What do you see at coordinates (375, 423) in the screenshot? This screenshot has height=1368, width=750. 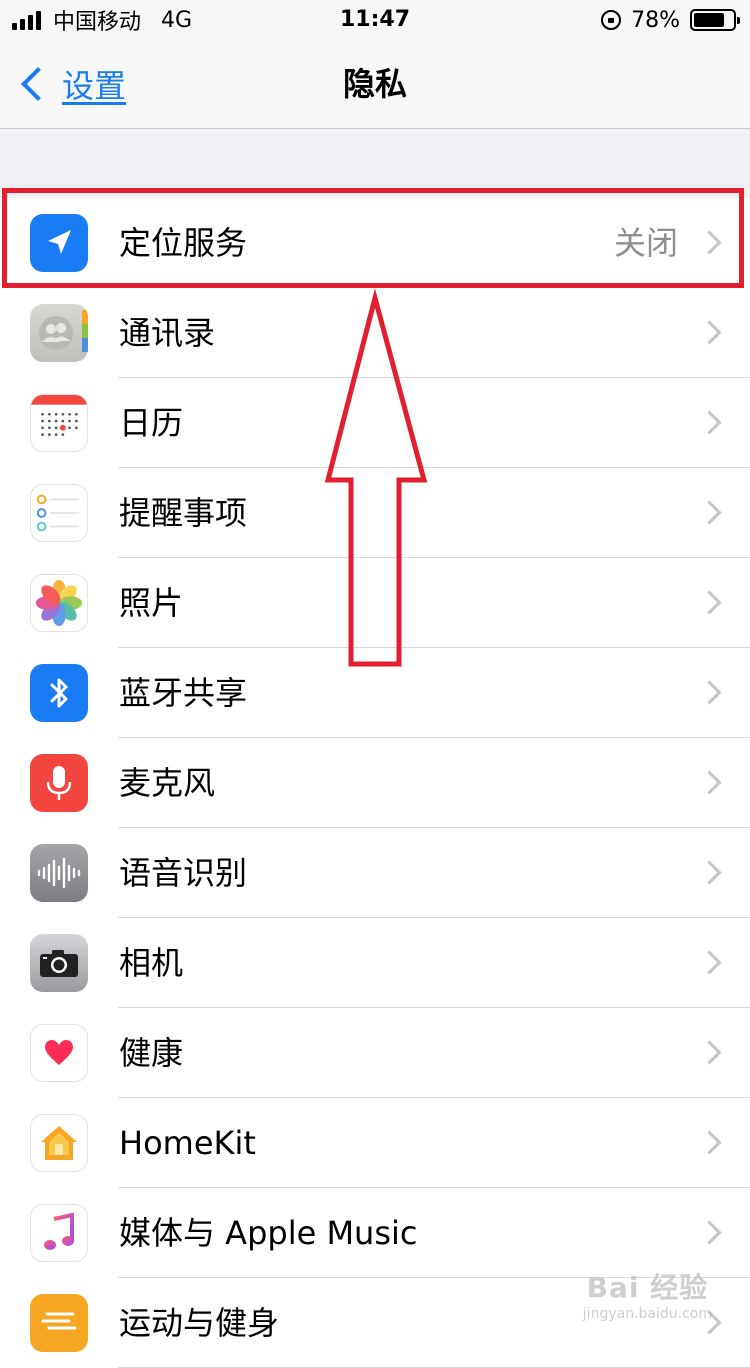 I see `row-calendar: 日历` at bounding box center [375, 423].